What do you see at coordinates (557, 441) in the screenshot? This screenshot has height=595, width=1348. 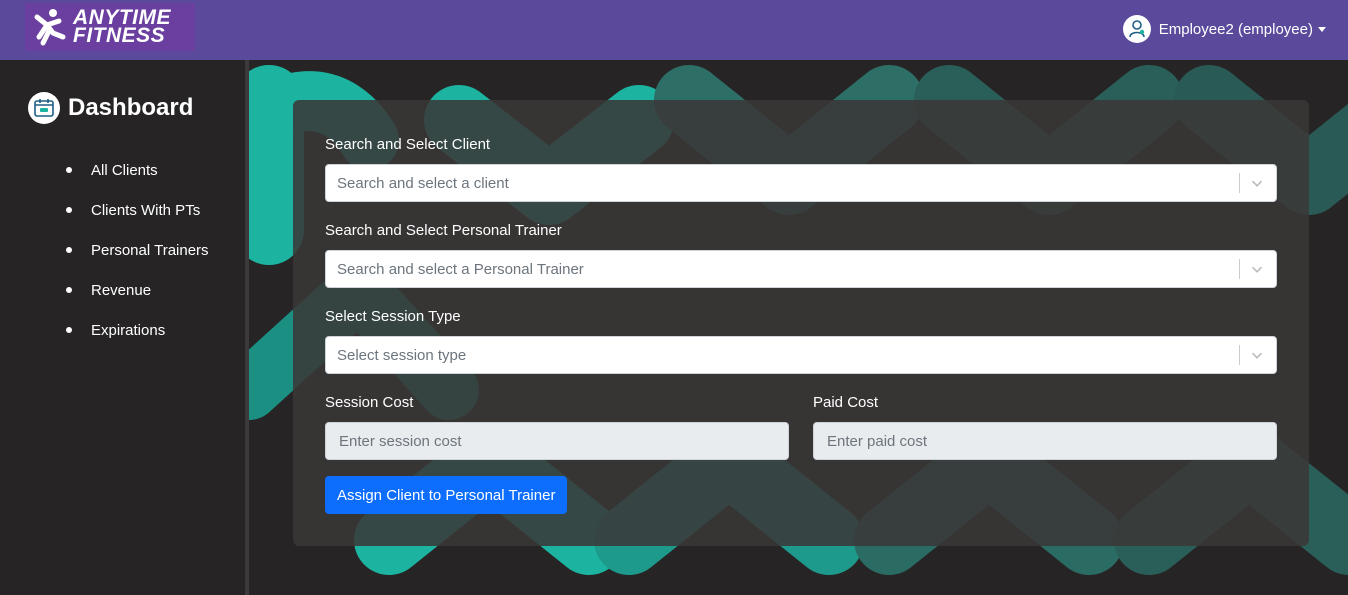 I see `session-cost-input` at bounding box center [557, 441].